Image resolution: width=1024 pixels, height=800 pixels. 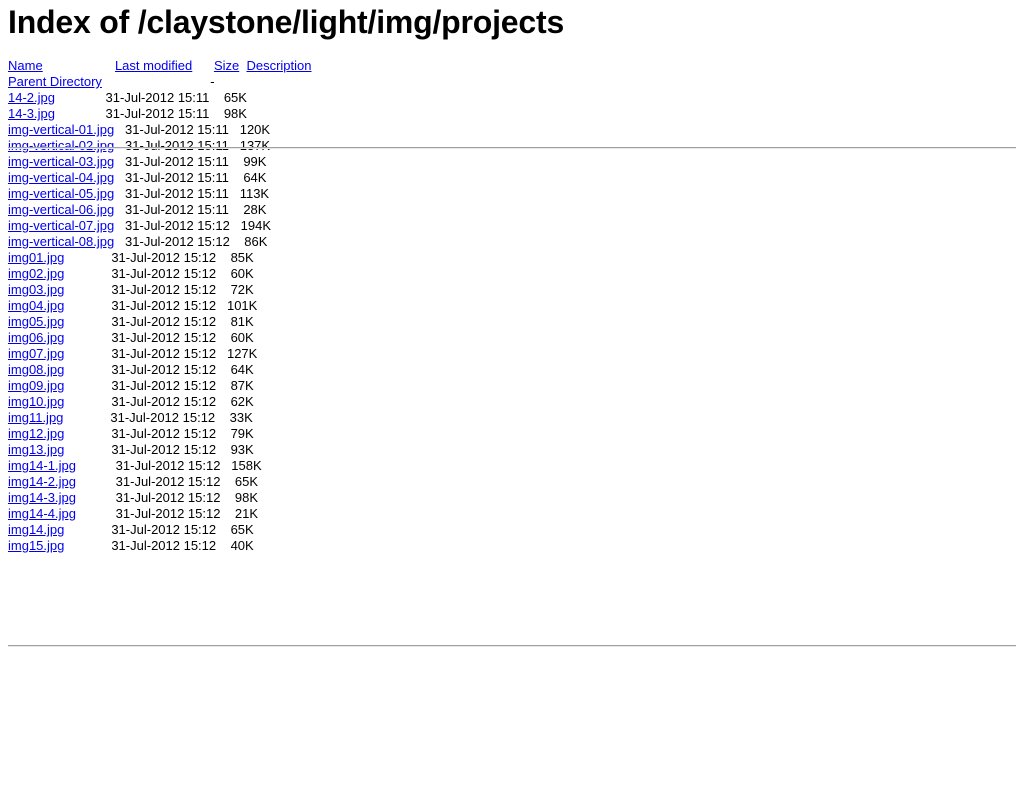 What do you see at coordinates (182, 449) in the screenshot?
I see `index-entry-meta: 31-Jul-2012 15:12 93K` at bounding box center [182, 449].